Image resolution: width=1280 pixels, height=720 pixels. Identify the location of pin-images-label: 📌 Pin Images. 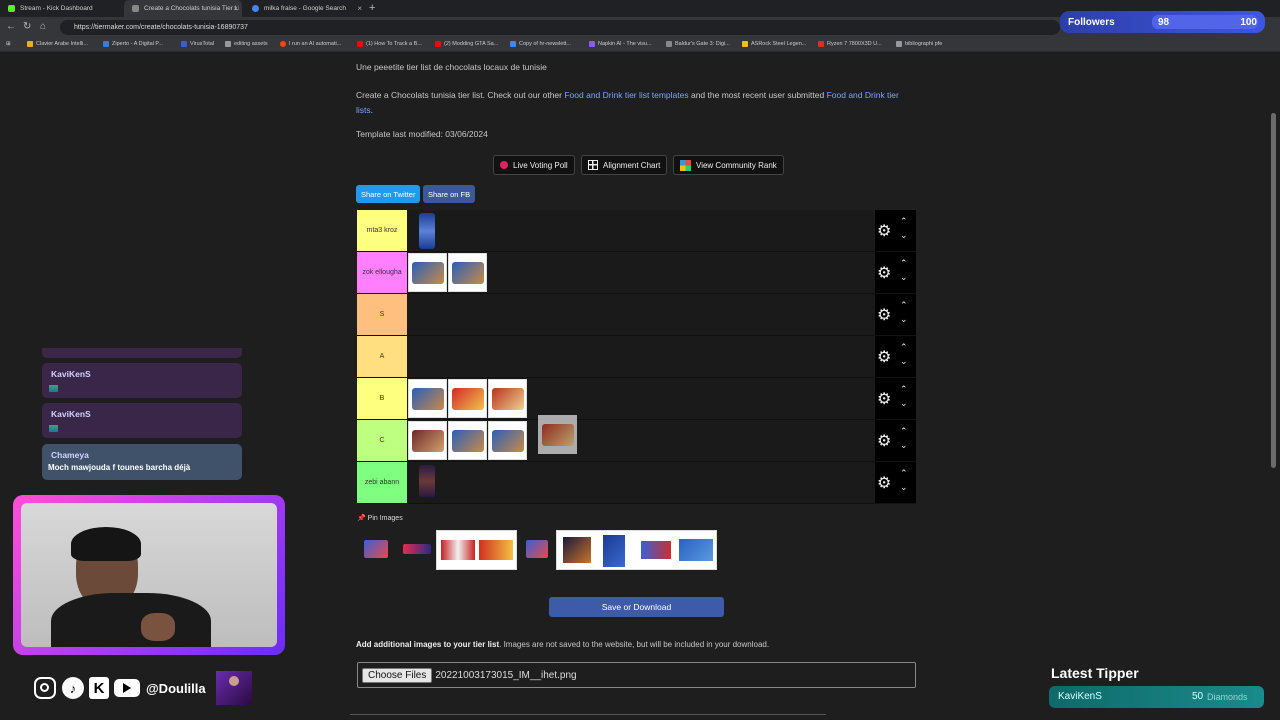
(380, 518).